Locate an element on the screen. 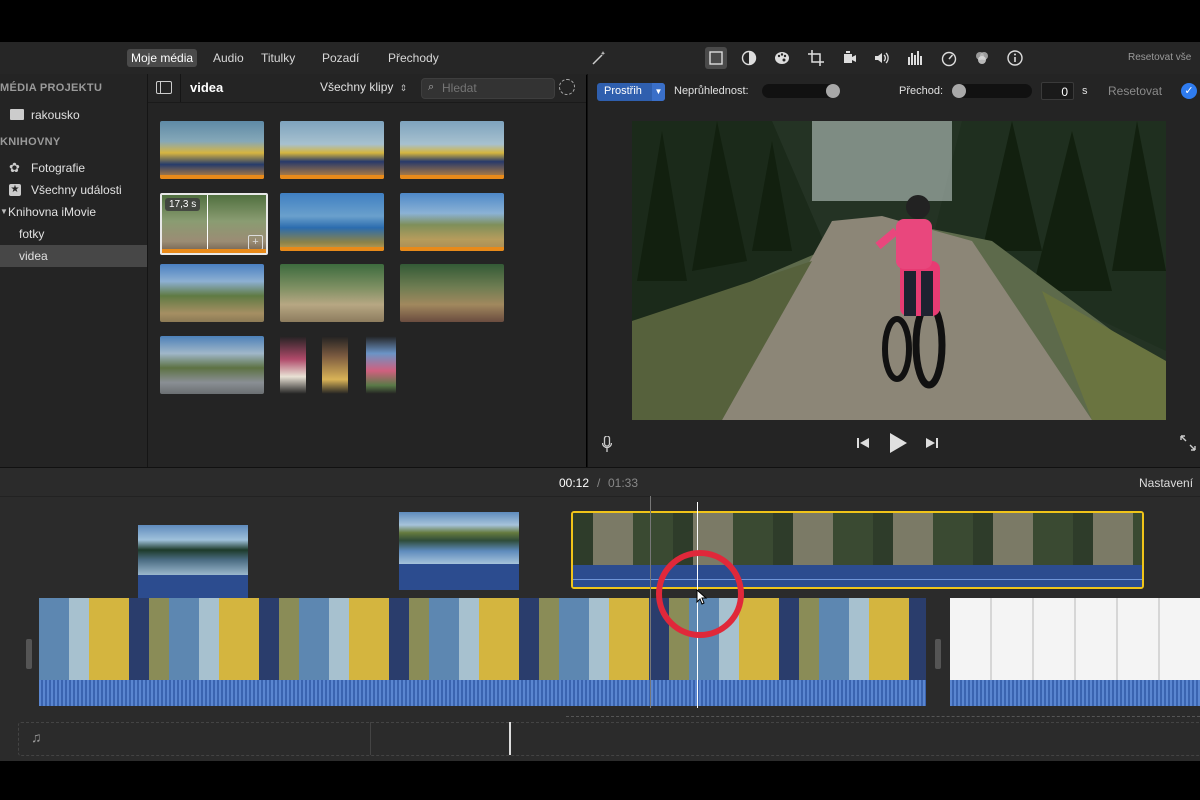 Image resolution: width=1200 pixels, height=800 pixels. music-note-icon: ♫ is located at coordinates (36, 737).